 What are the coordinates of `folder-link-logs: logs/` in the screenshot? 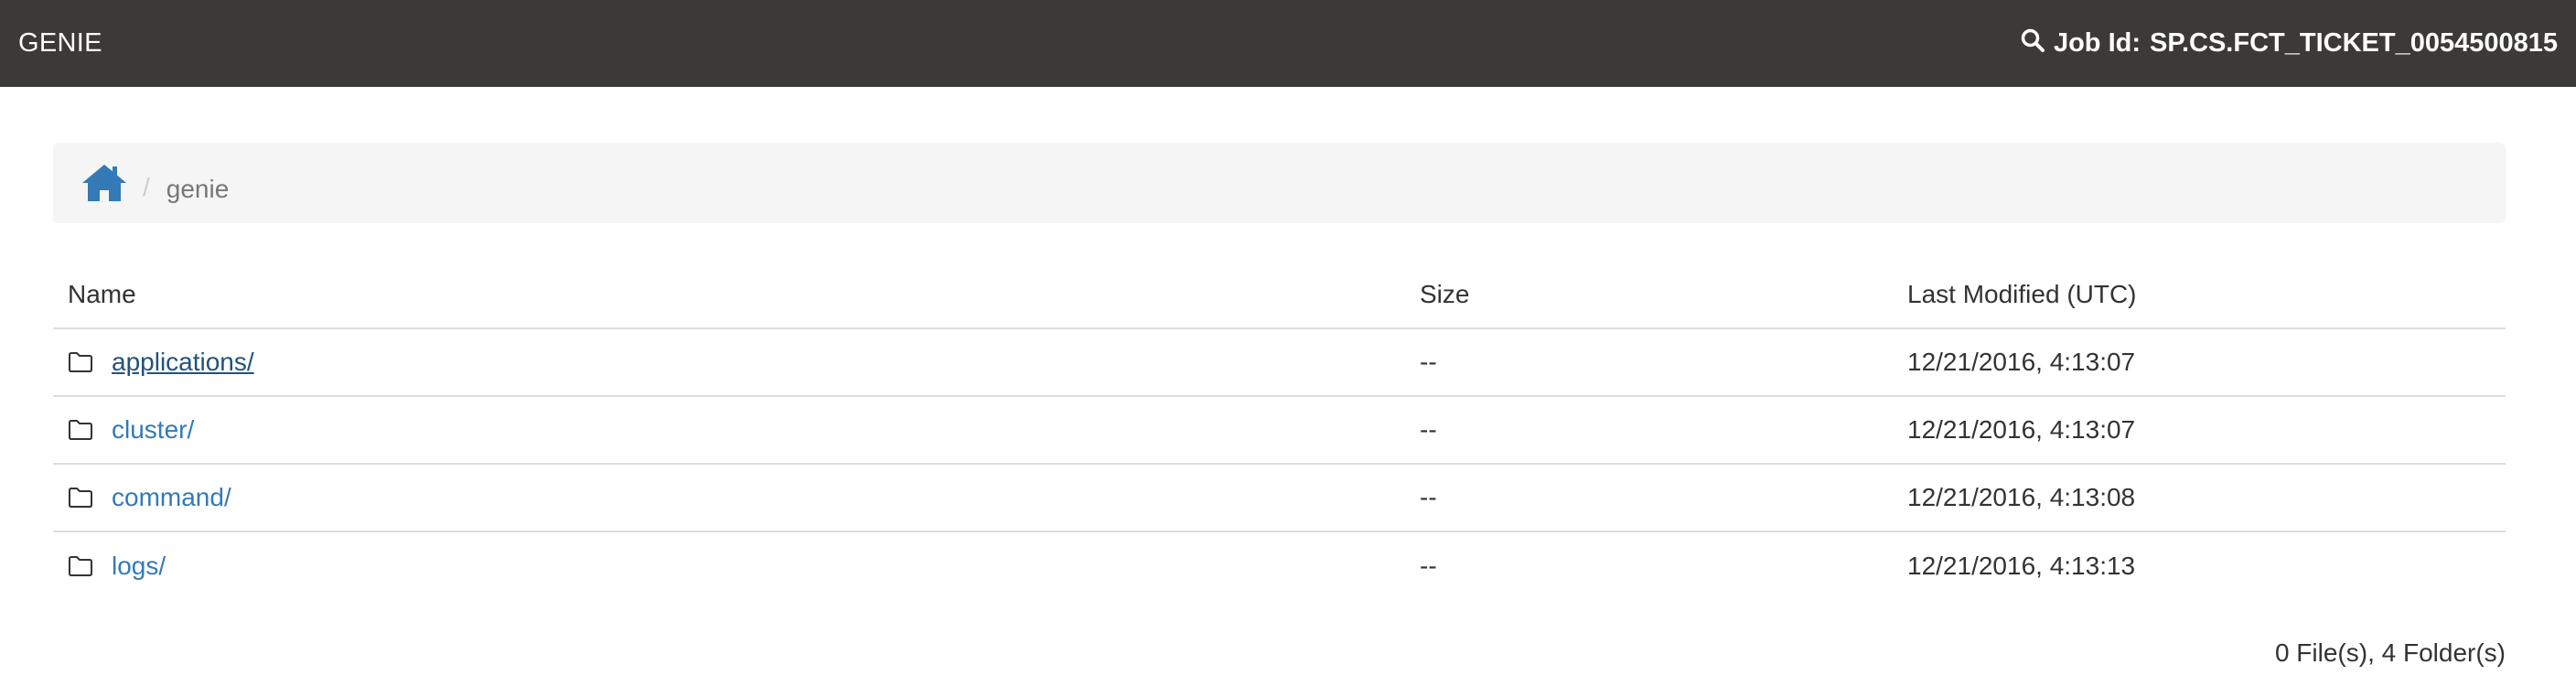 It's located at (139, 566).